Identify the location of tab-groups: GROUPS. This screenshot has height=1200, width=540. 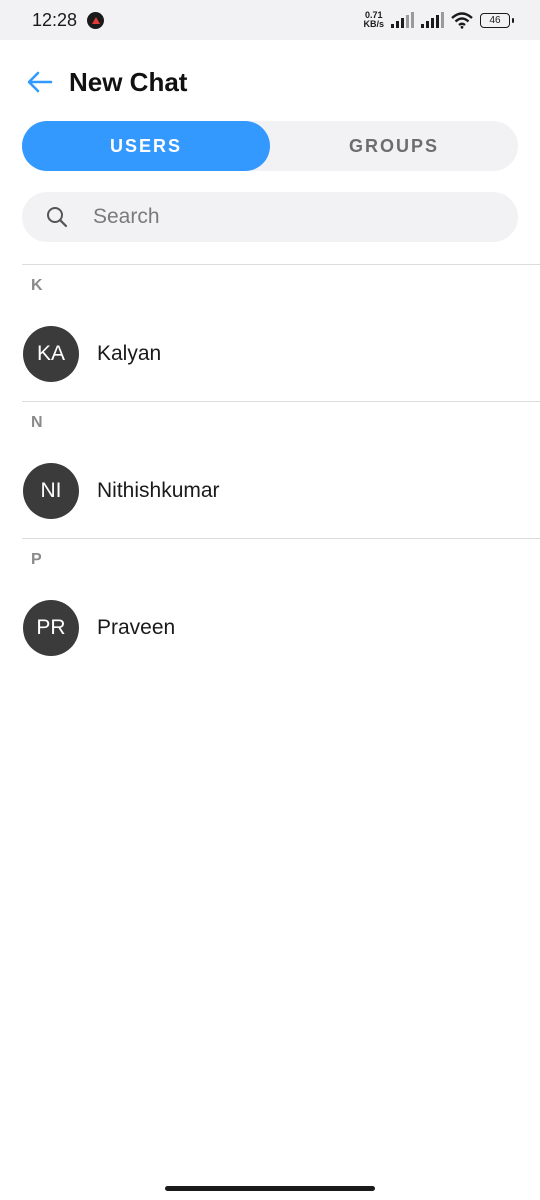
(394, 146).